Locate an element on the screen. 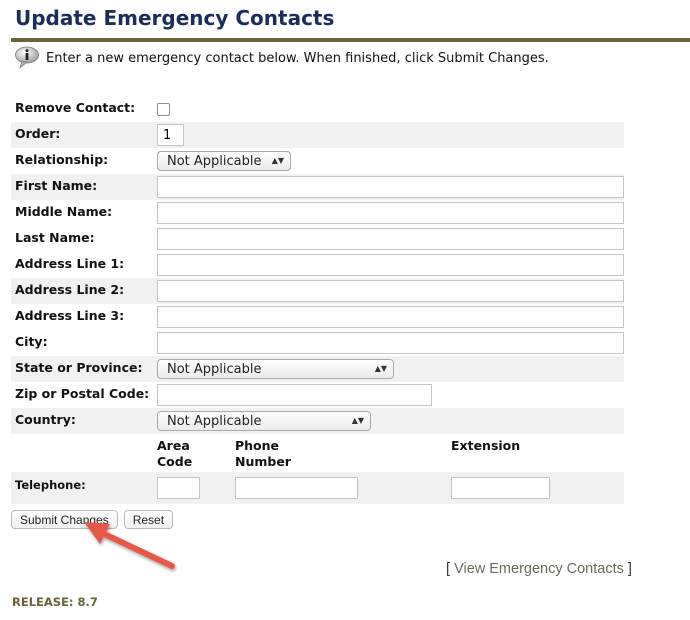 Image resolution: width=690 pixels, height=620 pixels. address-line-3-input is located at coordinates (390, 317).